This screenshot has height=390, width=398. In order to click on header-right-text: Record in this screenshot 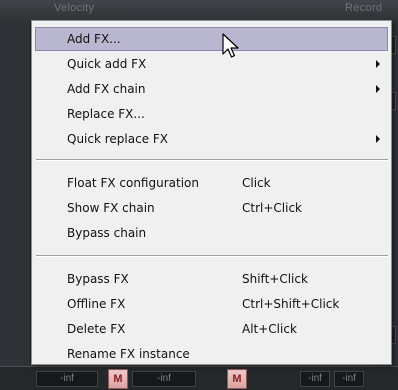, I will do `click(364, 8)`.